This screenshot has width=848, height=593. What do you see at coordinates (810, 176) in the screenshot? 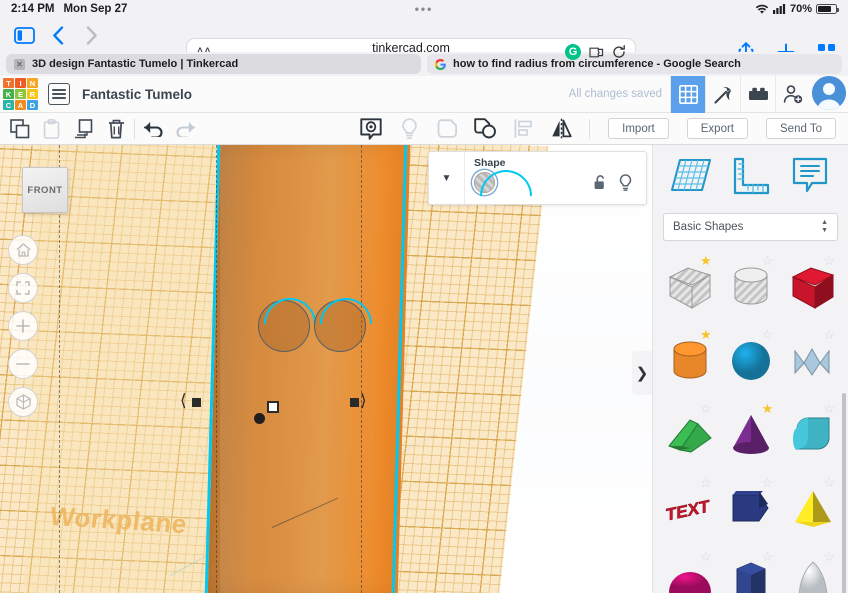
I see `sidebar-item-notes` at bounding box center [810, 176].